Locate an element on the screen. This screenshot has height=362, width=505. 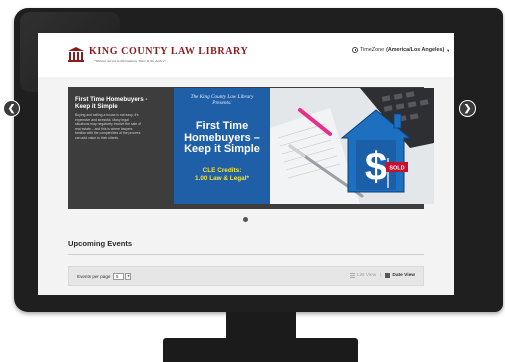
slider-prev-button: ❮ is located at coordinates (11, 108).